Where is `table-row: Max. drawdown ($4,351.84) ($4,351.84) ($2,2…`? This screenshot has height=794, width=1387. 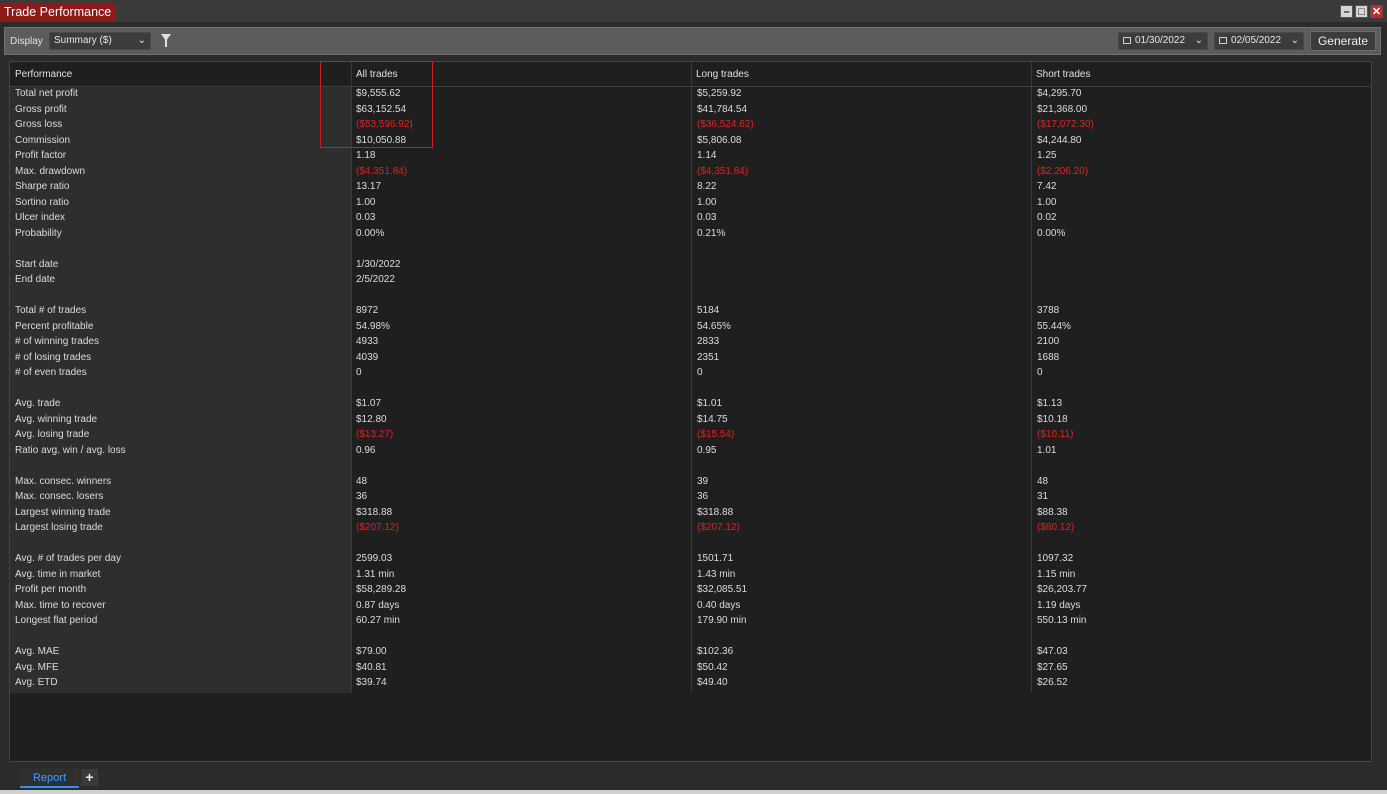
table-row: Max. drawdown ($4,351.84) ($4,351.84) ($2,2… is located at coordinates (690, 174).